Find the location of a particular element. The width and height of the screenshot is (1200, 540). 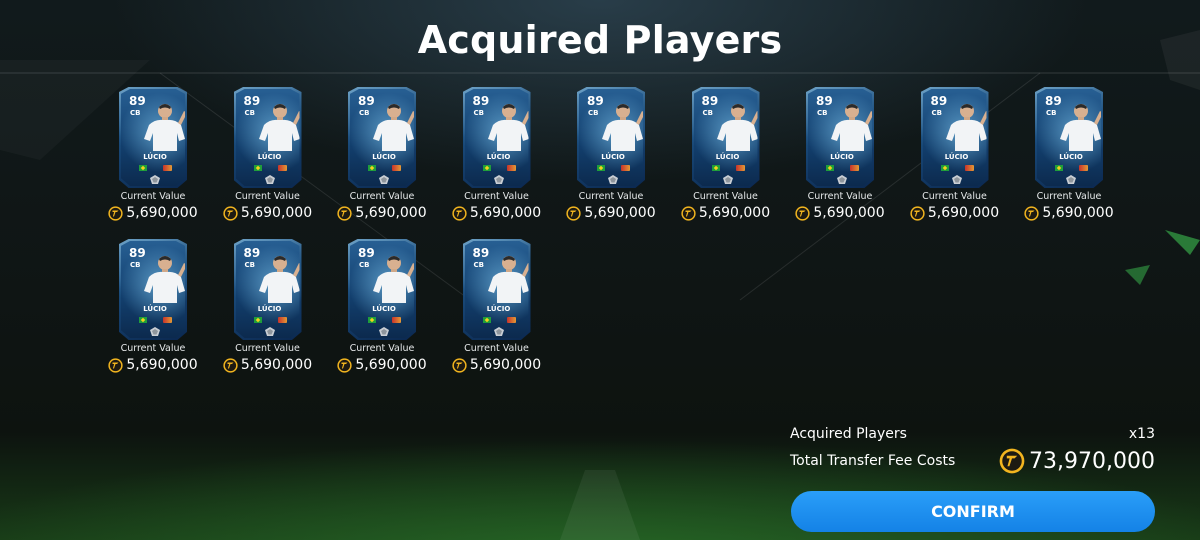

confirm-button: CONFIRM is located at coordinates (973, 511).